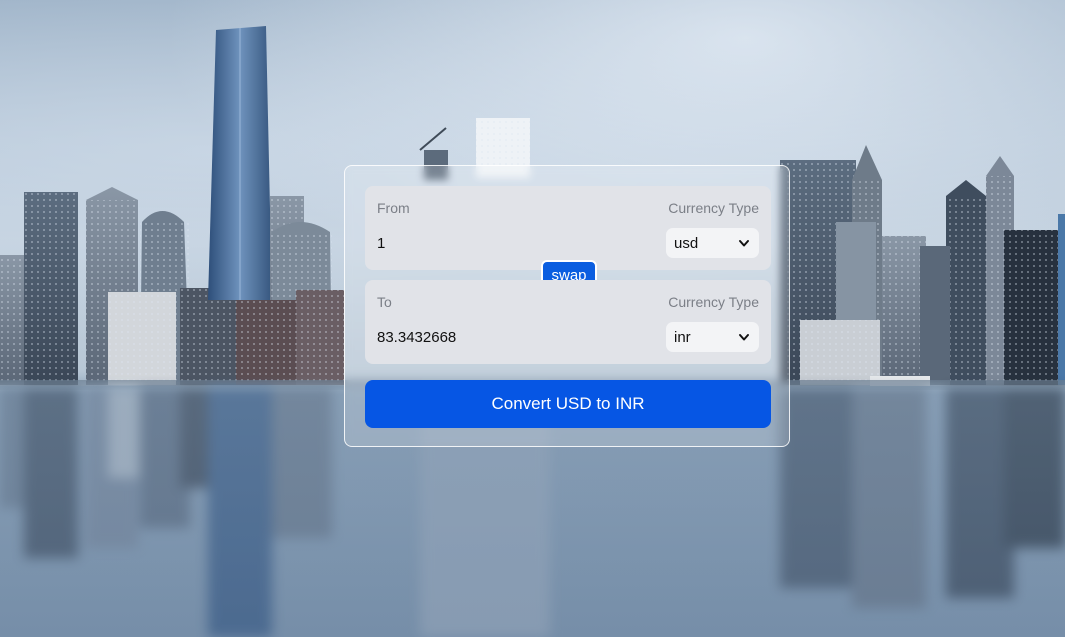  What do you see at coordinates (686, 243) in the screenshot?
I see `from-currency-value: usd` at bounding box center [686, 243].